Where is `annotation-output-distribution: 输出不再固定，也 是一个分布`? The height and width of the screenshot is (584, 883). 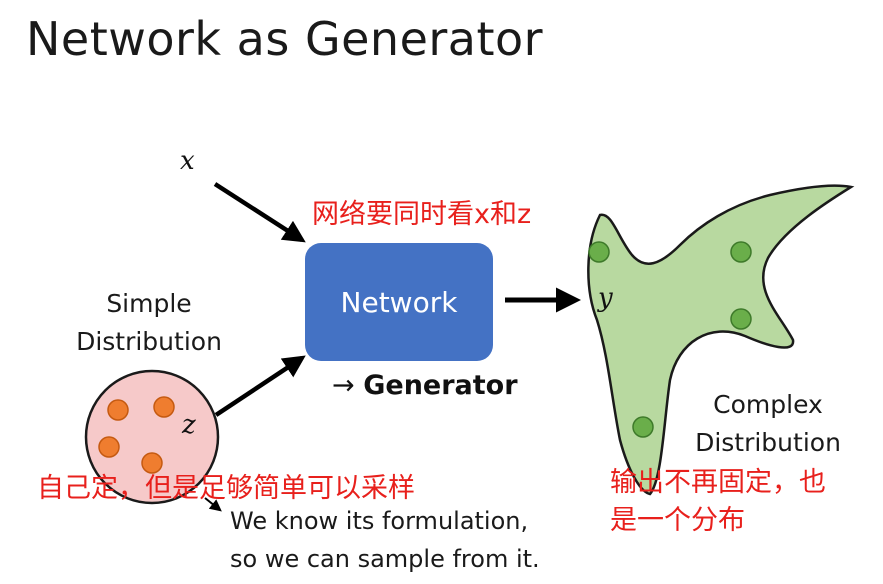
annotation-output-distribution: 输出不再固定，也 是一个分布 is located at coordinates (718, 502).